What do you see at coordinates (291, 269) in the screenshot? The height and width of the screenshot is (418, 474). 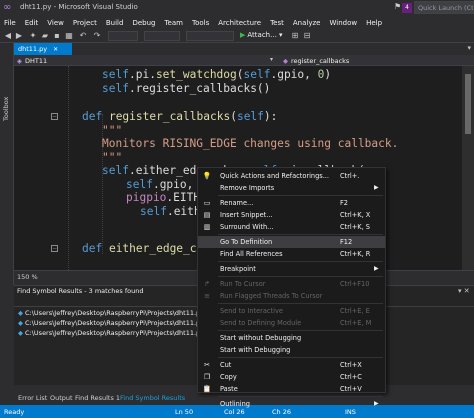 I see `menu-item-breakpoint: Breakpoint ▶` at bounding box center [291, 269].